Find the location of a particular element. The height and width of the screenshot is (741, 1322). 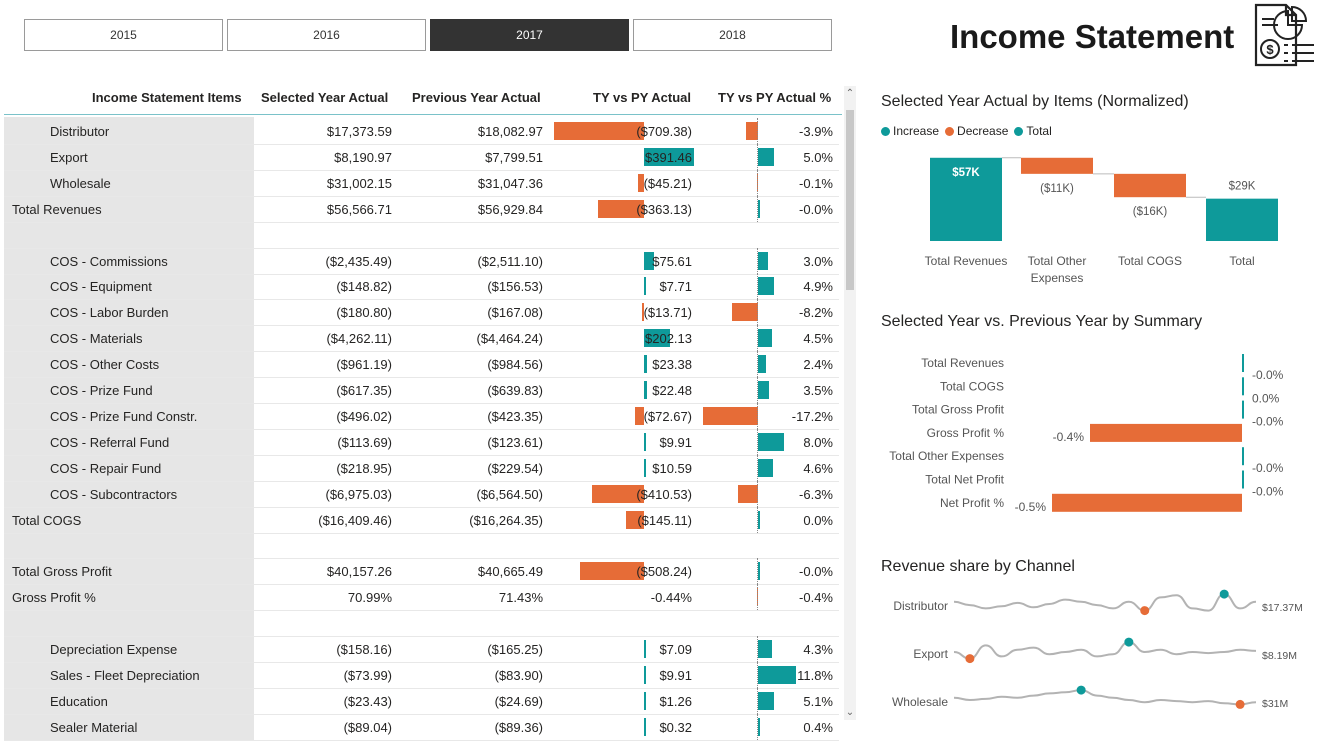

table-row: Sealer Material ($89.04) ($89.36) $0.32 0.4% is located at coordinates (421, 727).